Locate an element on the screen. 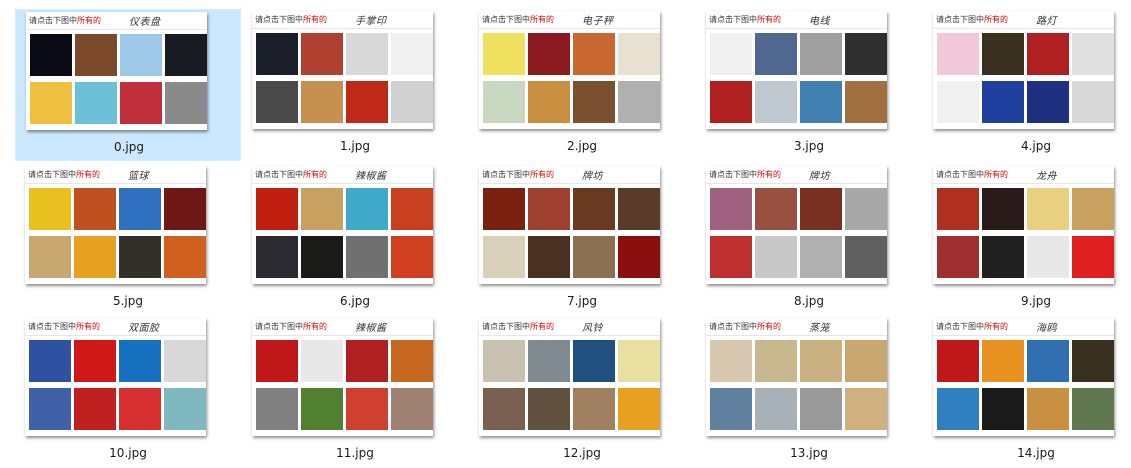  file-thumbnail: 请点击下图中所有的 风铃 is located at coordinates (569, 377).